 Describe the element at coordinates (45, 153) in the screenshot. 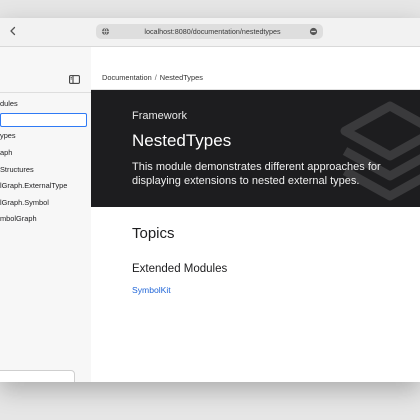

I see `sidebar-item-symbolgraph: aph` at that location.